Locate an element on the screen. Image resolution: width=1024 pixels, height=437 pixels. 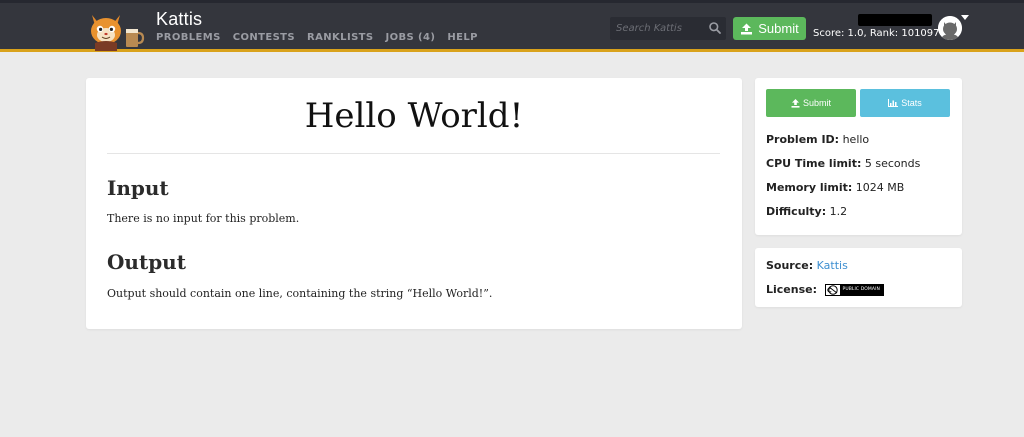
difficulty-row: Difficulty: 1.2 is located at coordinates (806, 211).